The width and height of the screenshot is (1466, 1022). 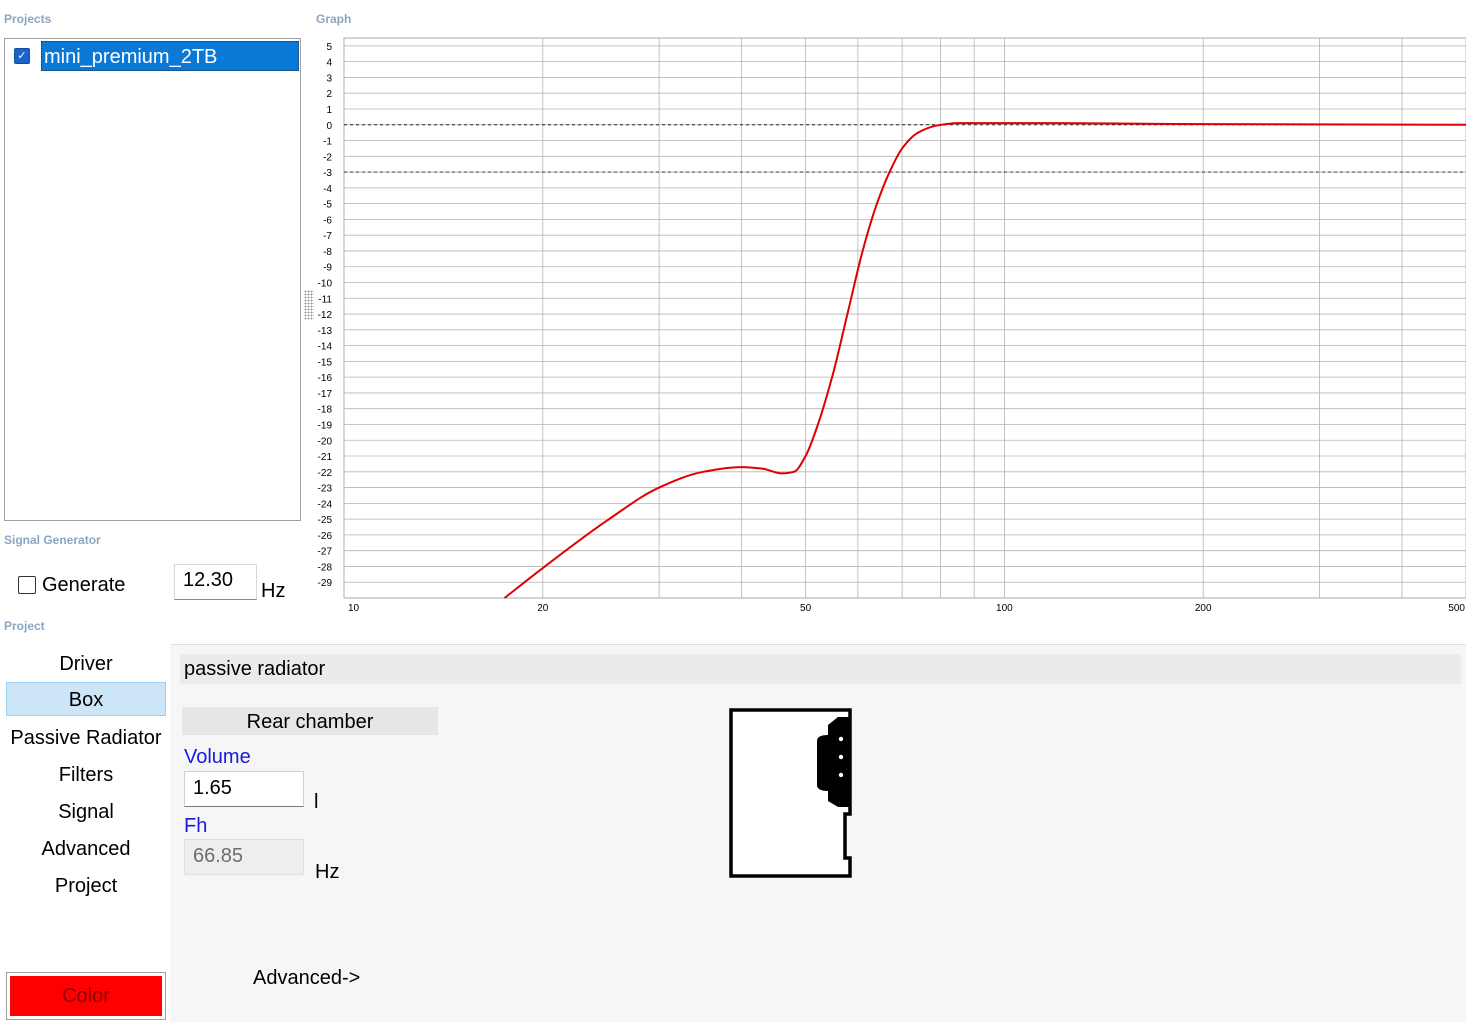 I want to click on frequency-input: 12.30, so click(x=215, y=582).